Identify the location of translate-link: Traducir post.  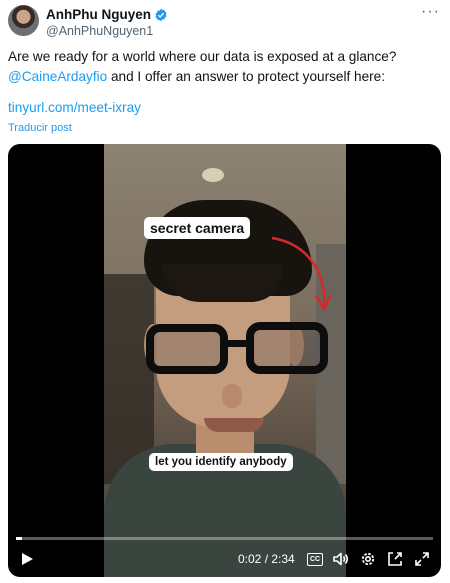
(40, 128).